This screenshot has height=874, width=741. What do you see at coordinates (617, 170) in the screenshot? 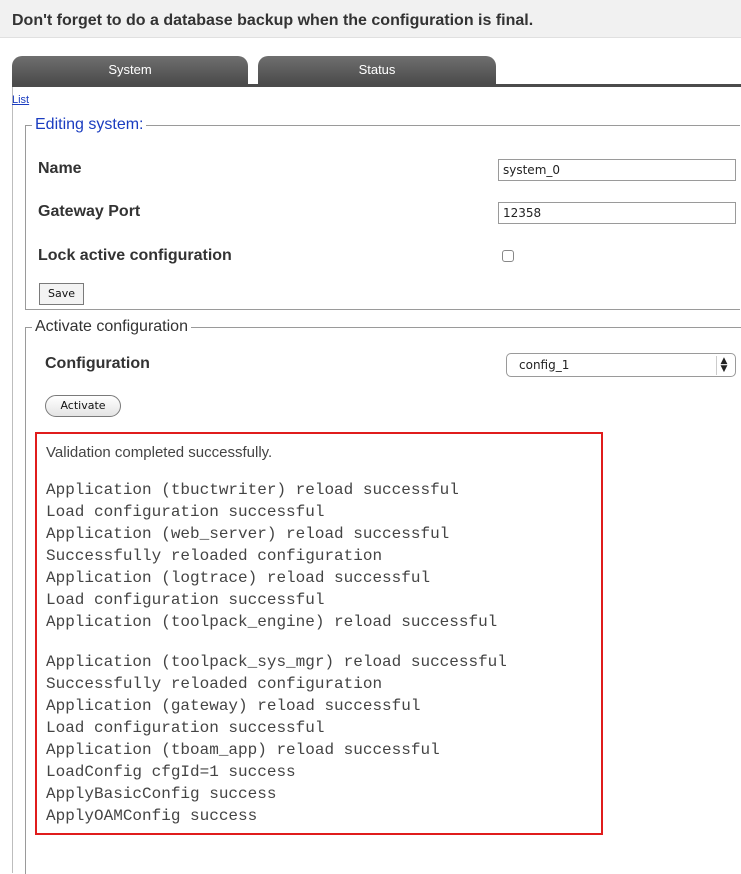
I see `name-input` at bounding box center [617, 170].